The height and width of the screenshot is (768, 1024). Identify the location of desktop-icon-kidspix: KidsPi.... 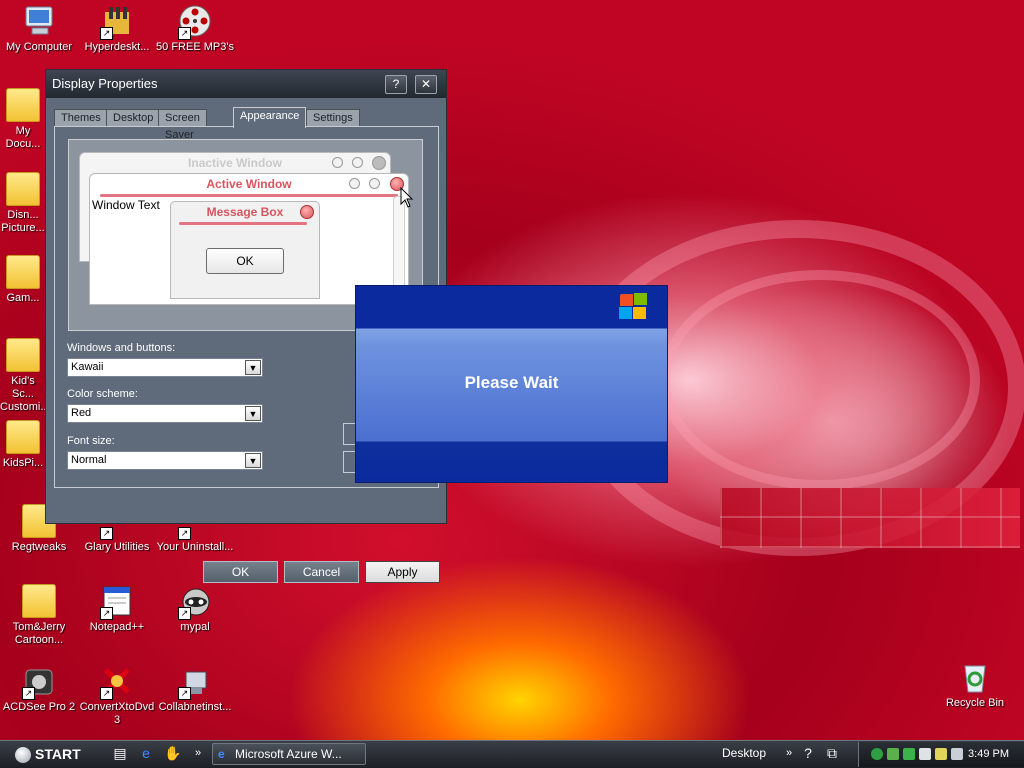
(23, 445).